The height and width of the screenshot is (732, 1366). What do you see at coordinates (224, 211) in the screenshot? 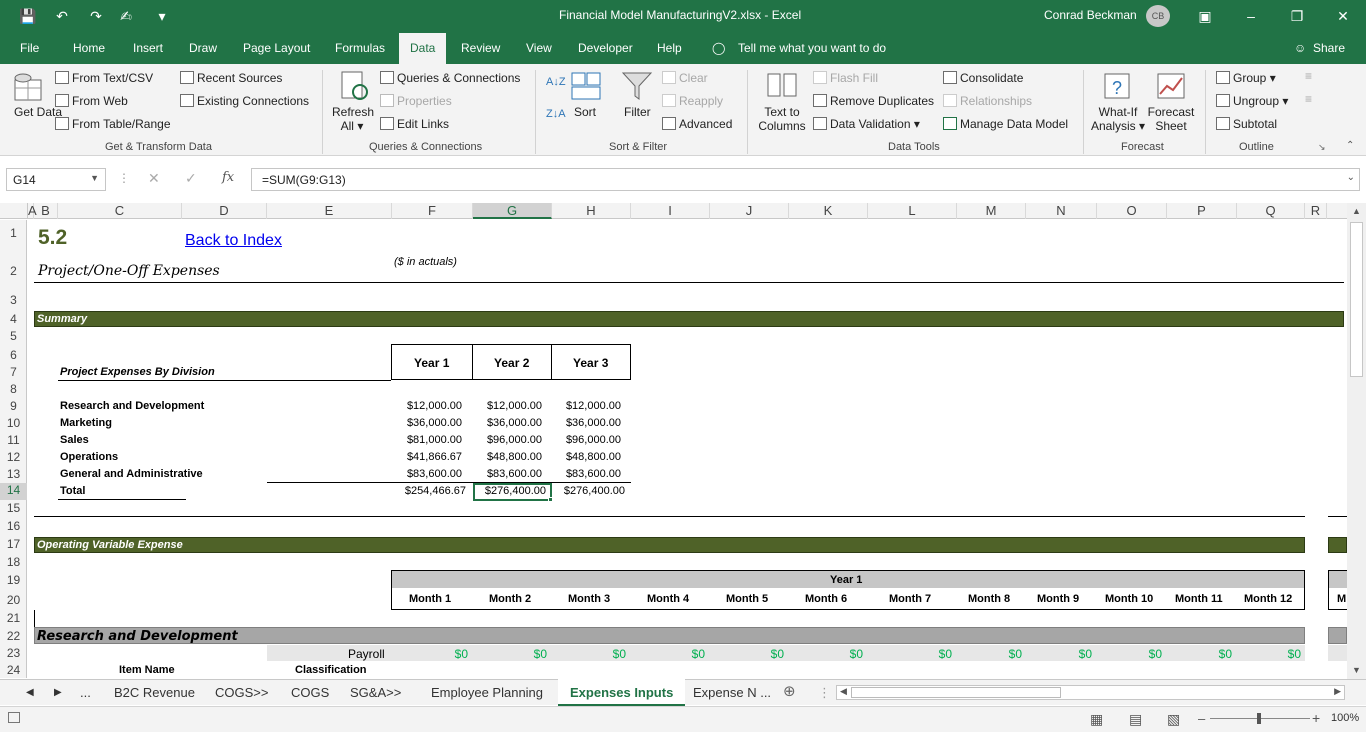
I see `column-header: D` at bounding box center [224, 211].